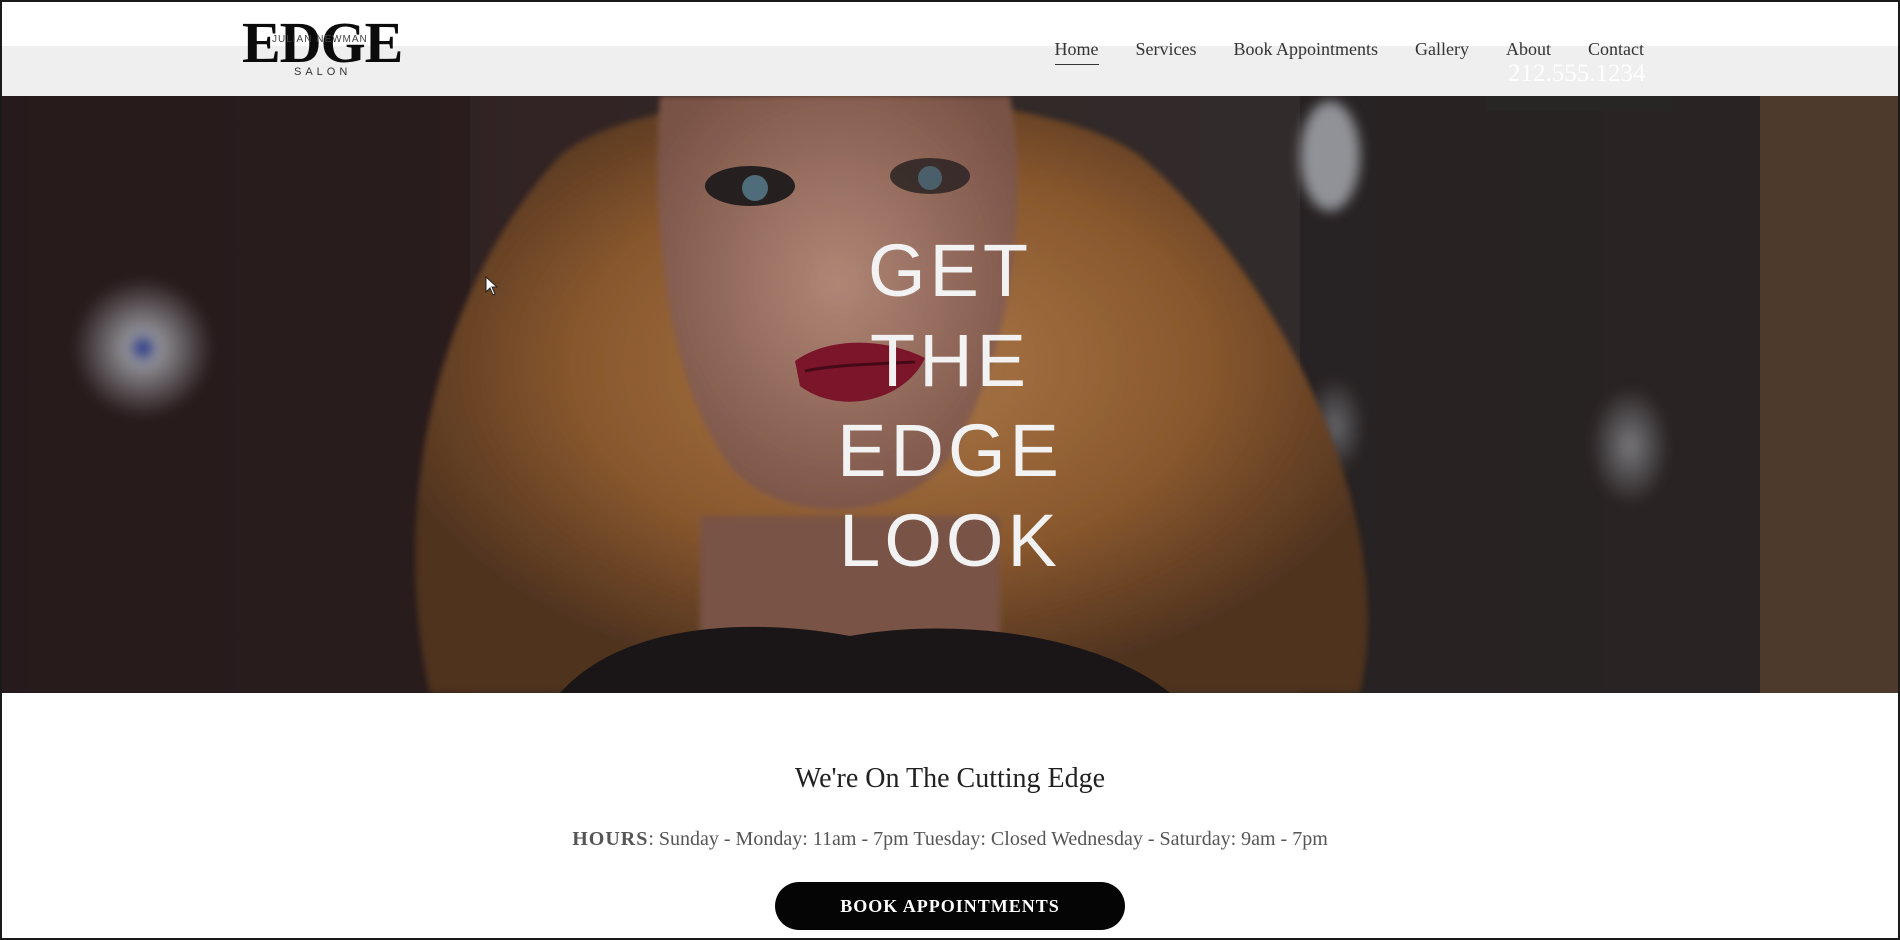 The image size is (1900, 940). Describe the element at coordinates (950, 450) in the screenshot. I see `hero-line-3: EDGE` at that location.